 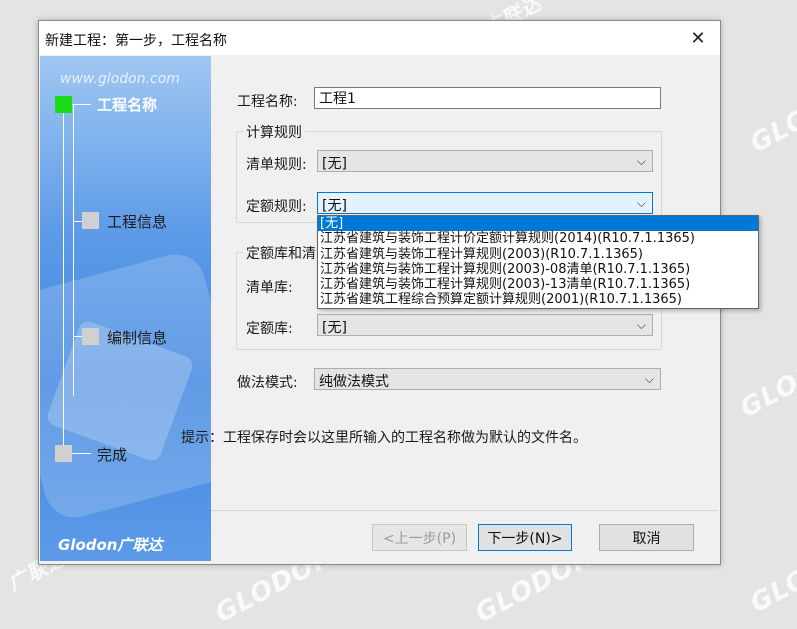 I want to click on dropdown-option: 江苏省建筑与装饰工程计算规则(2003)-13清单(R10.7.1.1365), so click(x=538, y=284).